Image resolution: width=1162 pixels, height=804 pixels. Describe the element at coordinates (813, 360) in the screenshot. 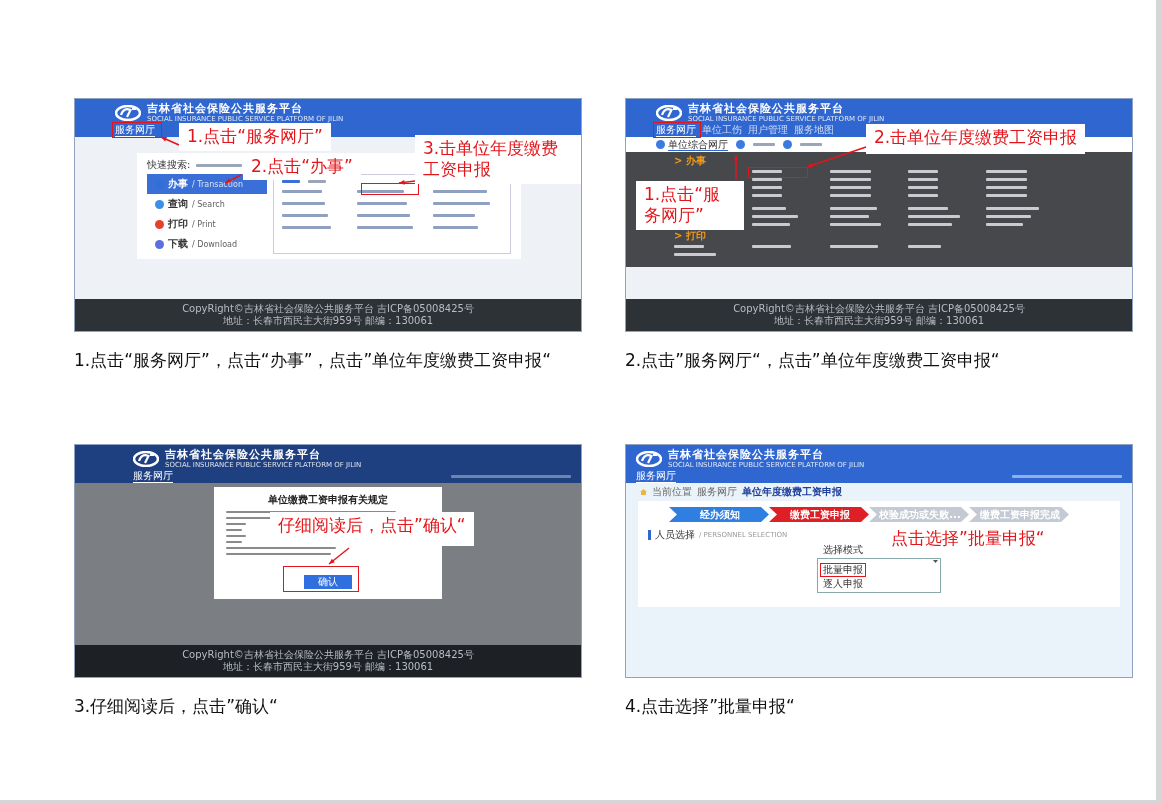

I see `step-caption: 2.点击”服务网厅“，点击”单位年度缴费工资申报“` at that location.